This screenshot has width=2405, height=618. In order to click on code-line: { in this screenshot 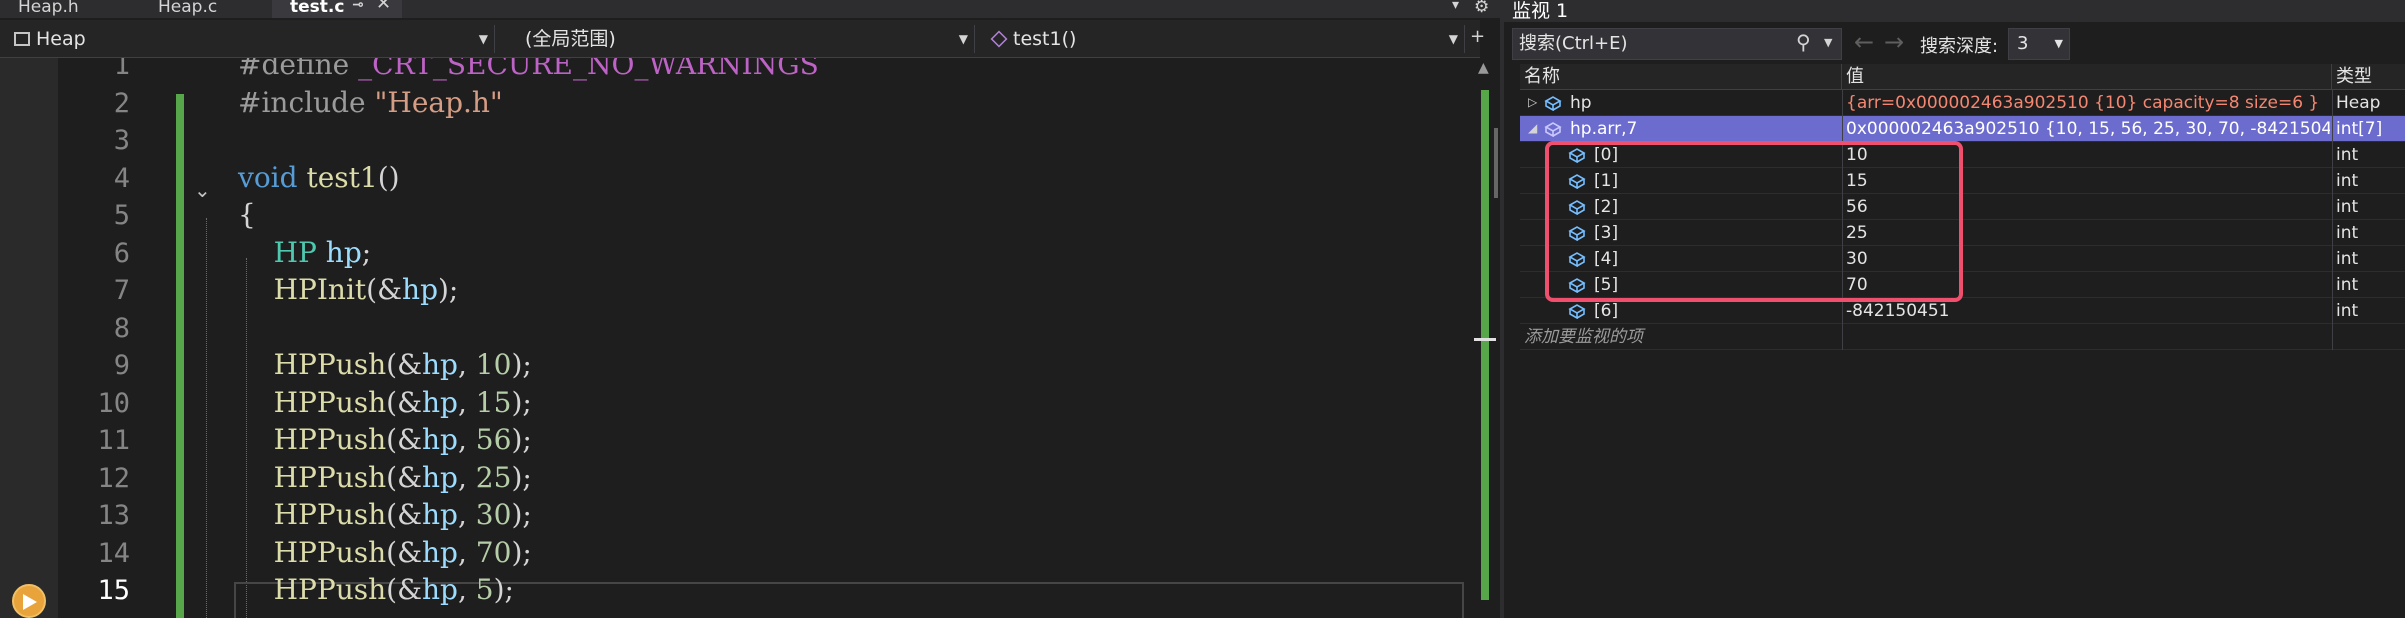, I will do `click(247, 214)`.